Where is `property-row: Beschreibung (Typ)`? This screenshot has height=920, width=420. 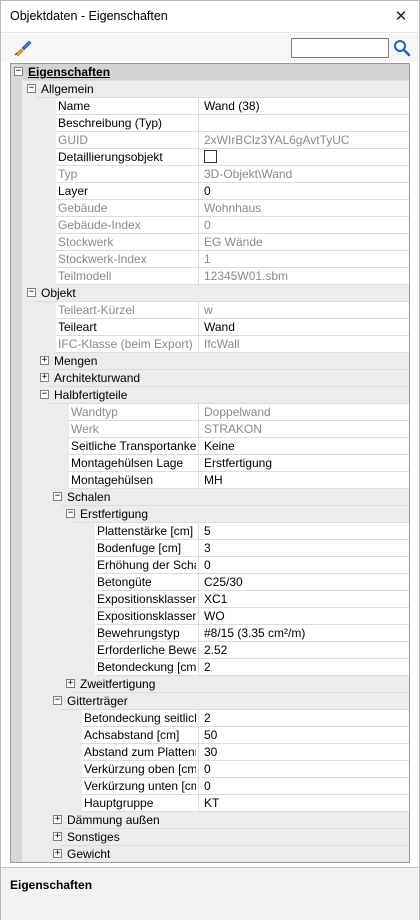
property-row: Beschreibung (Typ) is located at coordinates (210, 123).